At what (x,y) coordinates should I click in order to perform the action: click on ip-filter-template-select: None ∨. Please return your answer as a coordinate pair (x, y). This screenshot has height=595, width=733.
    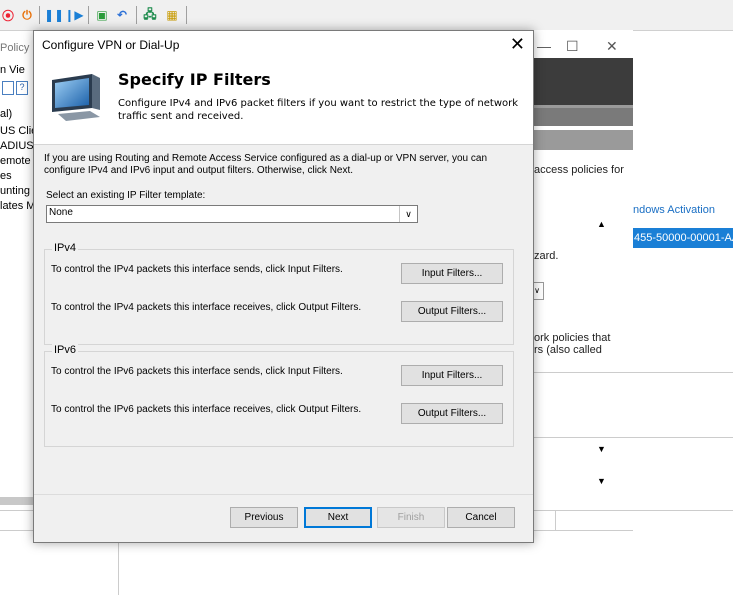
    Looking at the image, I should click on (232, 214).